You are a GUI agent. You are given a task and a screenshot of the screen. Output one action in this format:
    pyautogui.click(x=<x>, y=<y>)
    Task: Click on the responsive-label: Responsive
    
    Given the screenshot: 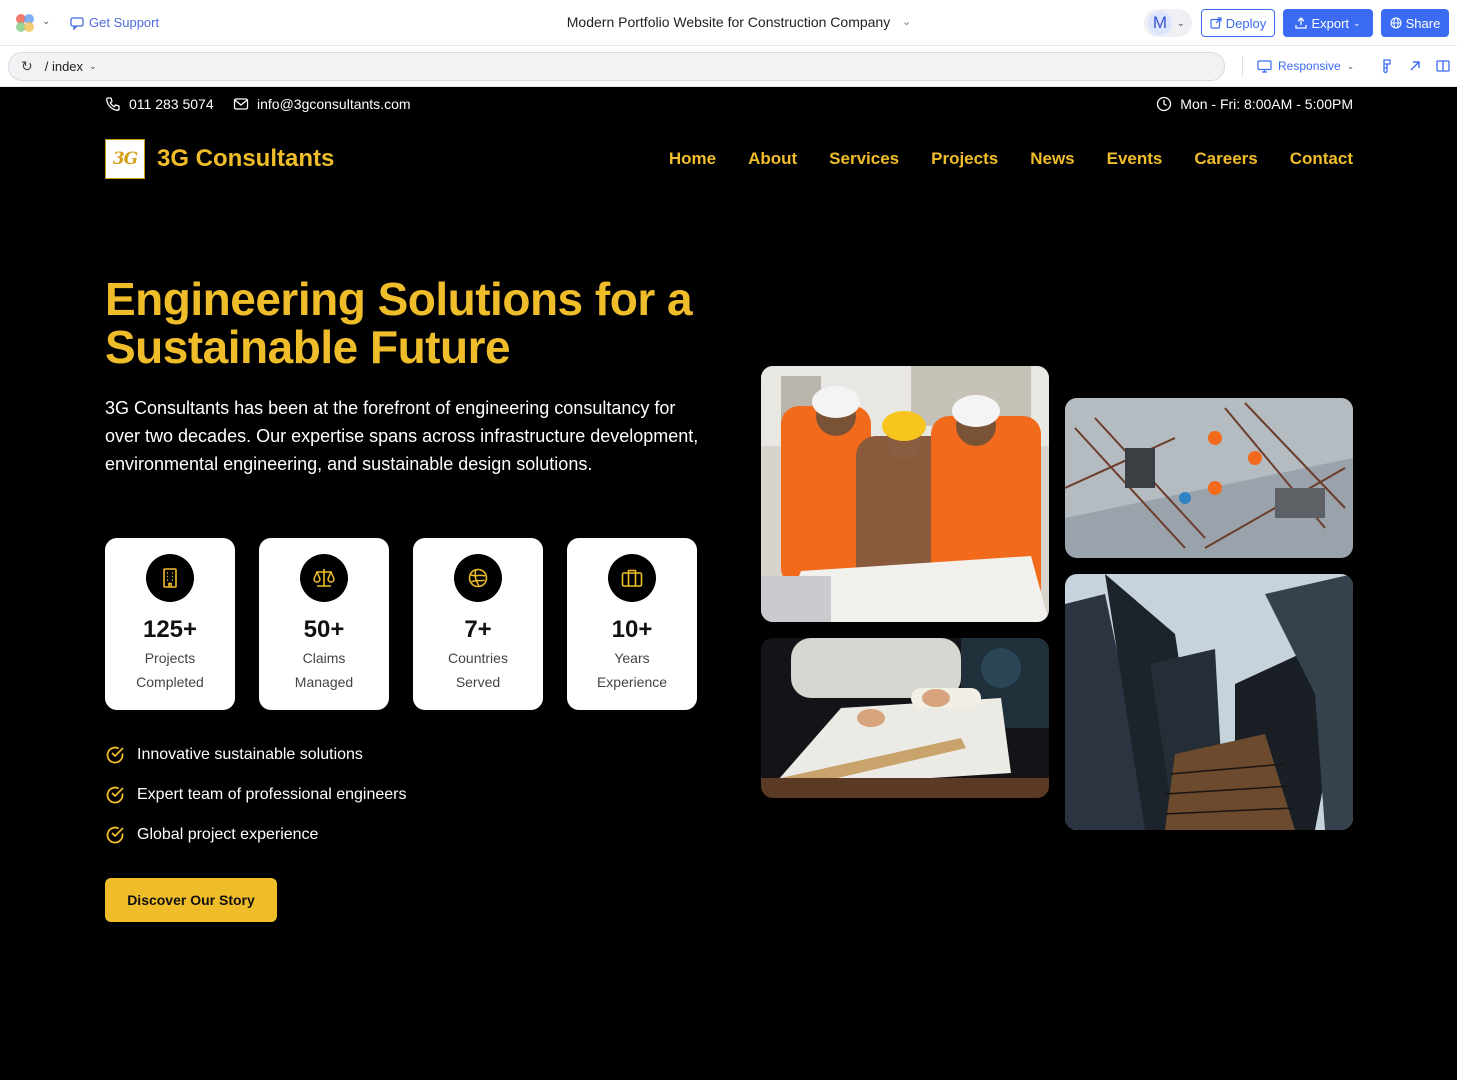 What is the action you would take?
    pyautogui.click(x=1309, y=66)
    